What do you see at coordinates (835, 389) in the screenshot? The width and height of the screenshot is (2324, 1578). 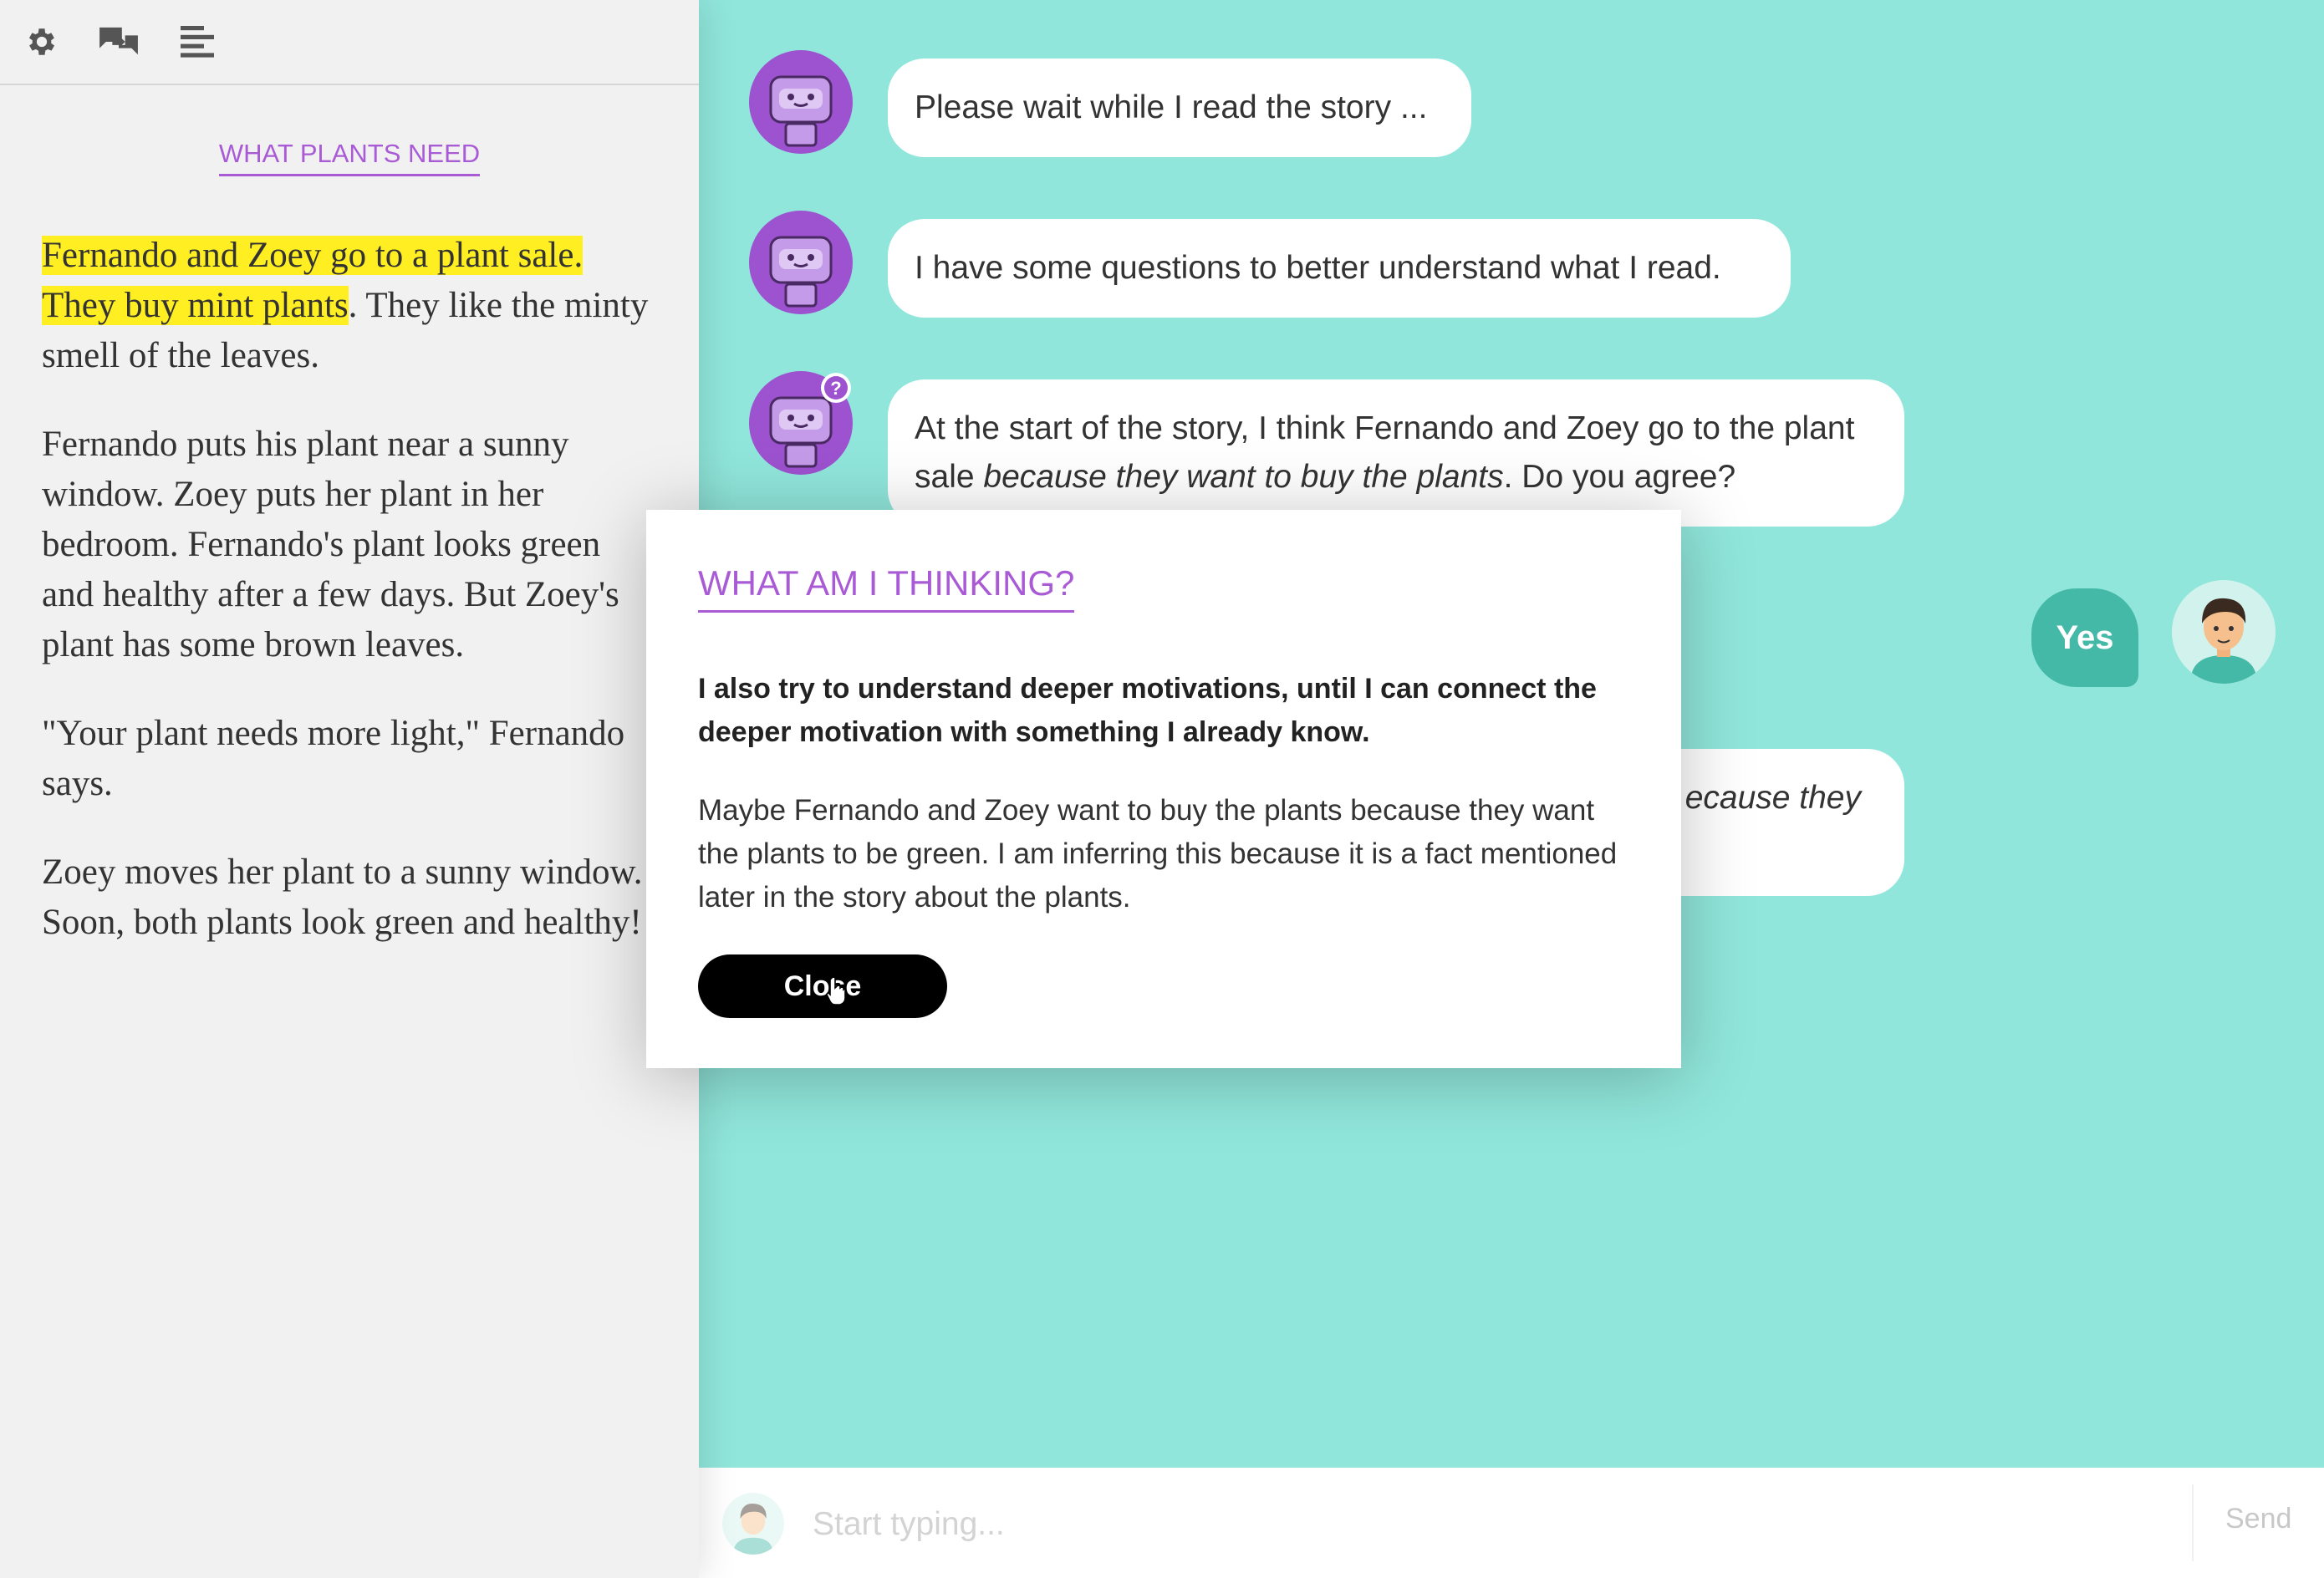 I see `question-badge: ?` at bounding box center [835, 389].